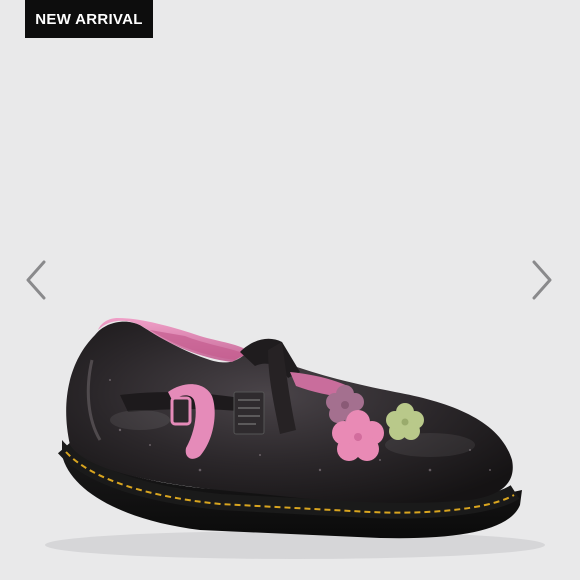  I want to click on badge-label: NEW ARRIVAL, so click(89, 19).